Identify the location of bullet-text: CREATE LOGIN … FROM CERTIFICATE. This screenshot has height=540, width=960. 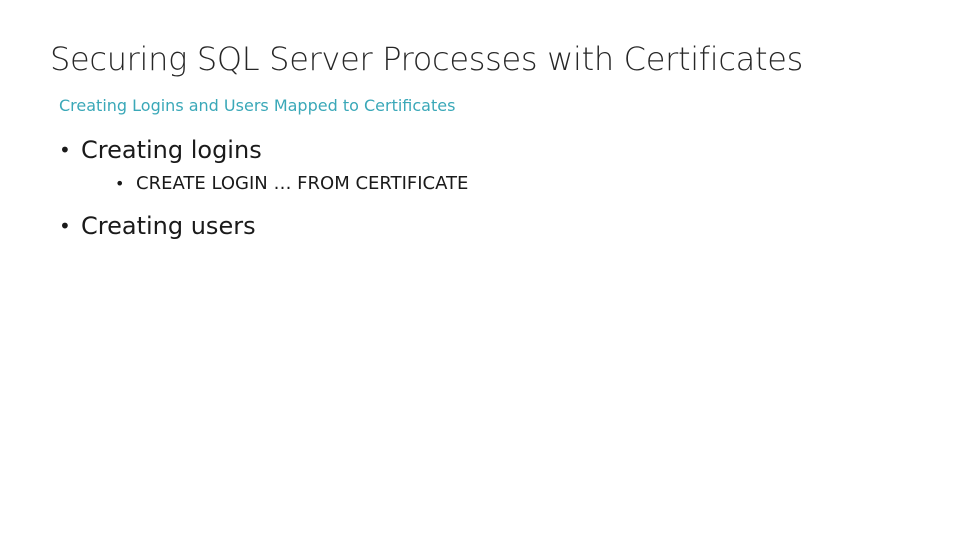
(302, 183).